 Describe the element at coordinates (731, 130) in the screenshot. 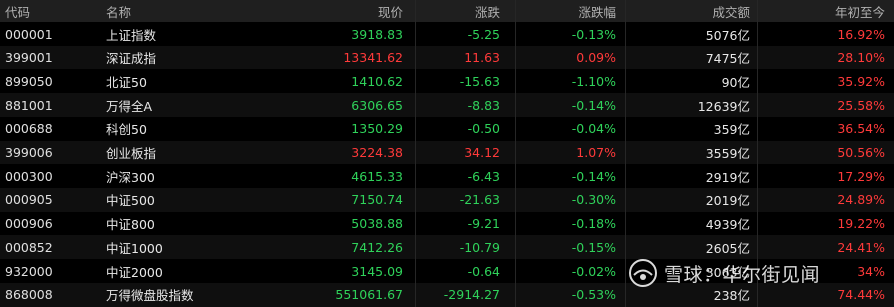

I see `cell-amount: 359亿` at that location.